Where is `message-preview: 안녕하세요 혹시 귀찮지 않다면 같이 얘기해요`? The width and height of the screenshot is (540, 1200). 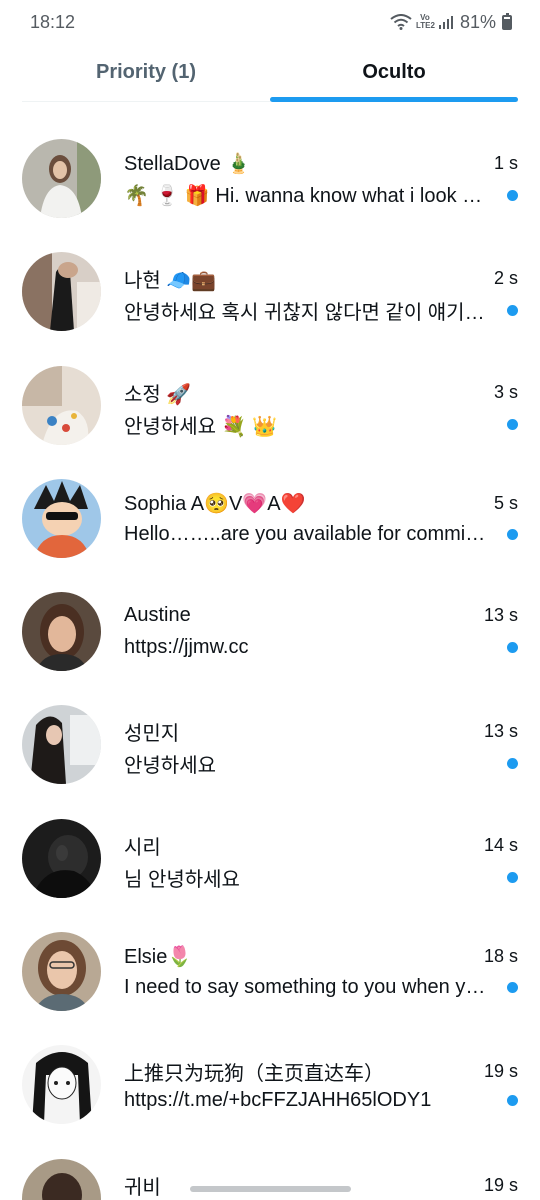
message-preview: 안녕하세요 혹시 귀찮지 않다면 같이 얘기해요 is located at coordinates (305, 313).